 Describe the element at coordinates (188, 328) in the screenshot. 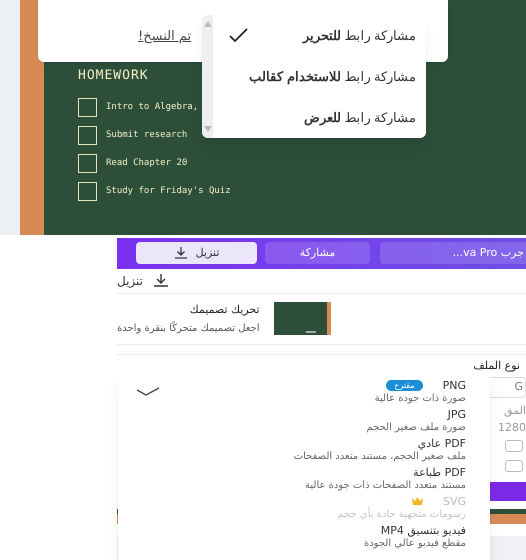

I see `motion-subtitle: اجعل تصميمك متحركًا بنقرة واحدة` at that location.